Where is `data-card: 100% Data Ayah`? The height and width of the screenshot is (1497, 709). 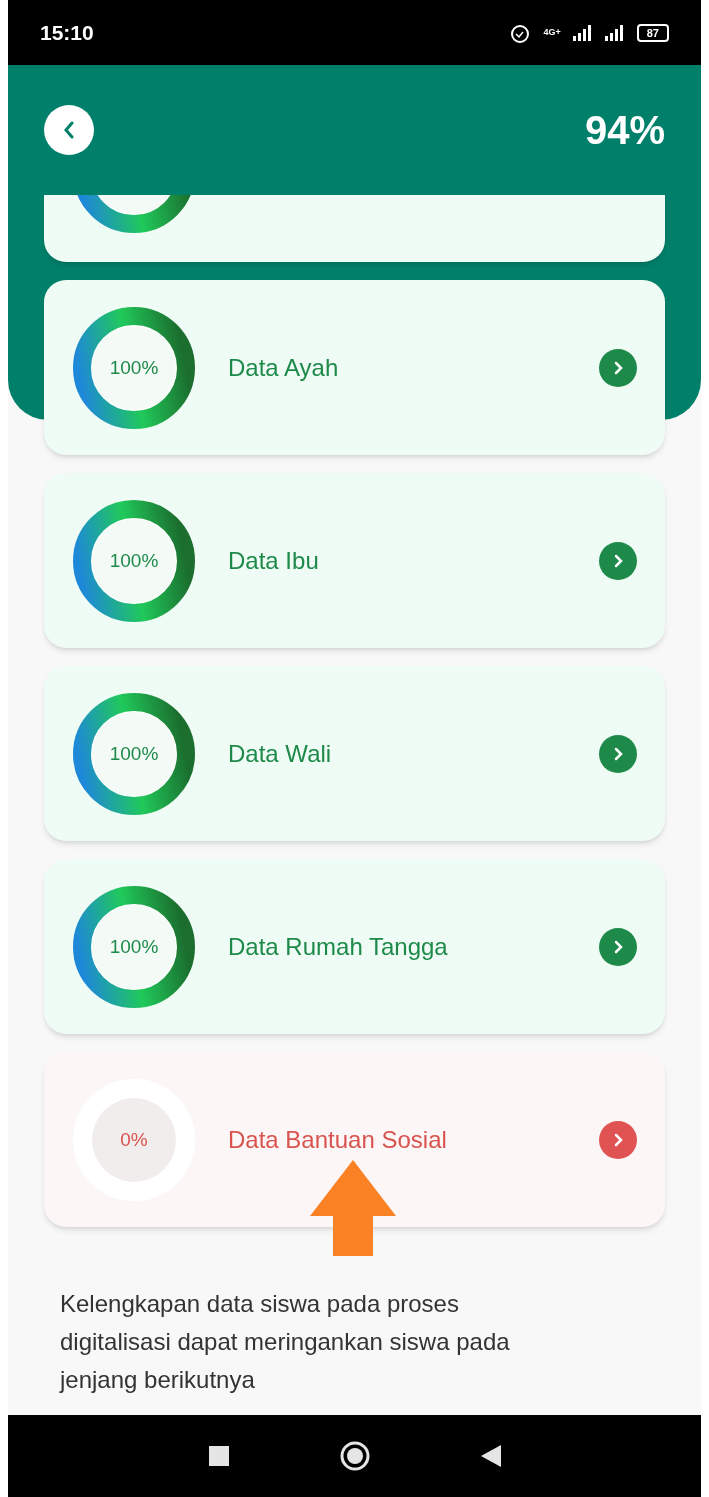 data-card: 100% Data Ayah is located at coordinates (354, 367).